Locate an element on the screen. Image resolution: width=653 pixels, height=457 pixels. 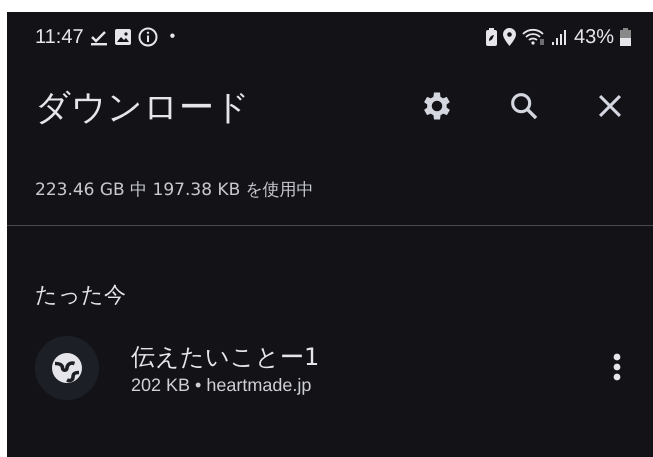
file-details: 202 KB • heartmade.jp is located at coordinates (221, 385).